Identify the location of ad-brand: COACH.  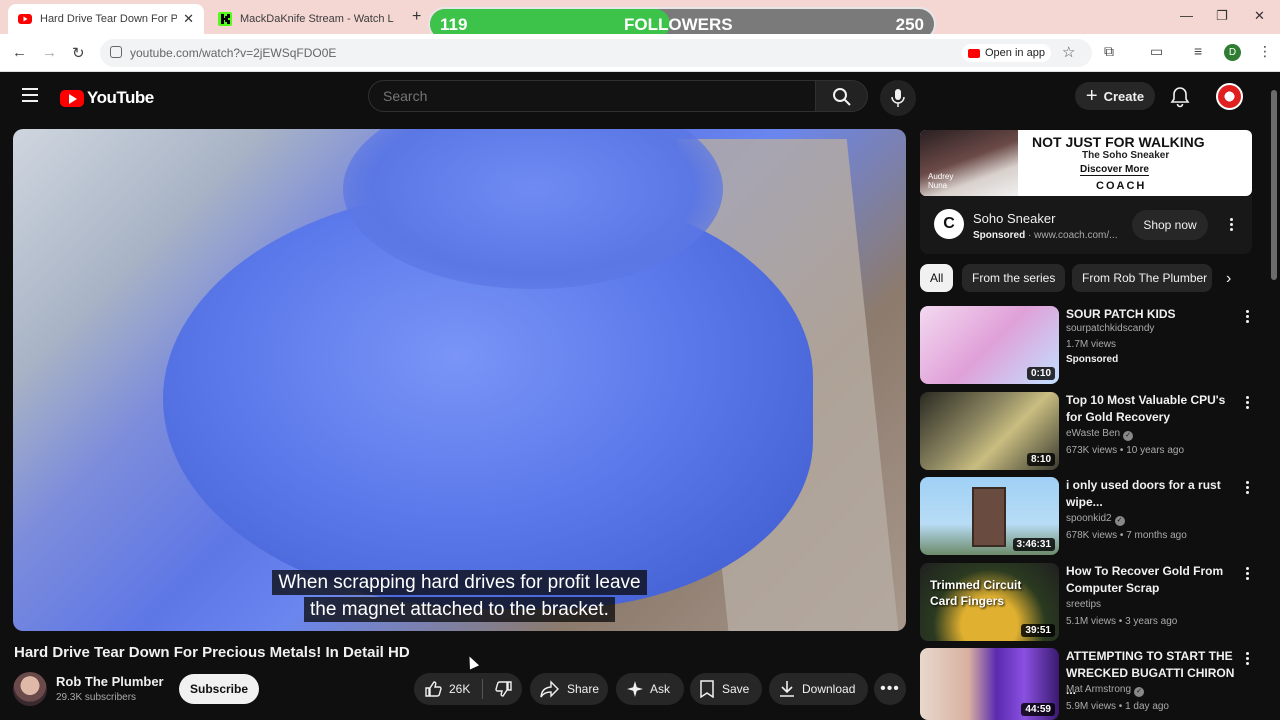
(1121, 186).